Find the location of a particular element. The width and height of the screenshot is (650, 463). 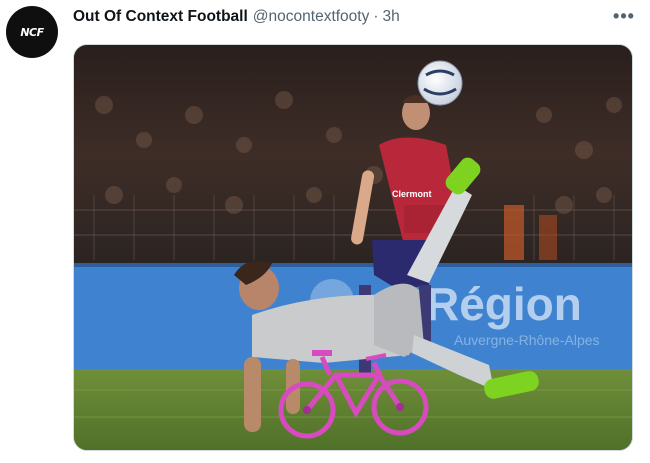

banner-text: Région is located at coordinates (504, 304).